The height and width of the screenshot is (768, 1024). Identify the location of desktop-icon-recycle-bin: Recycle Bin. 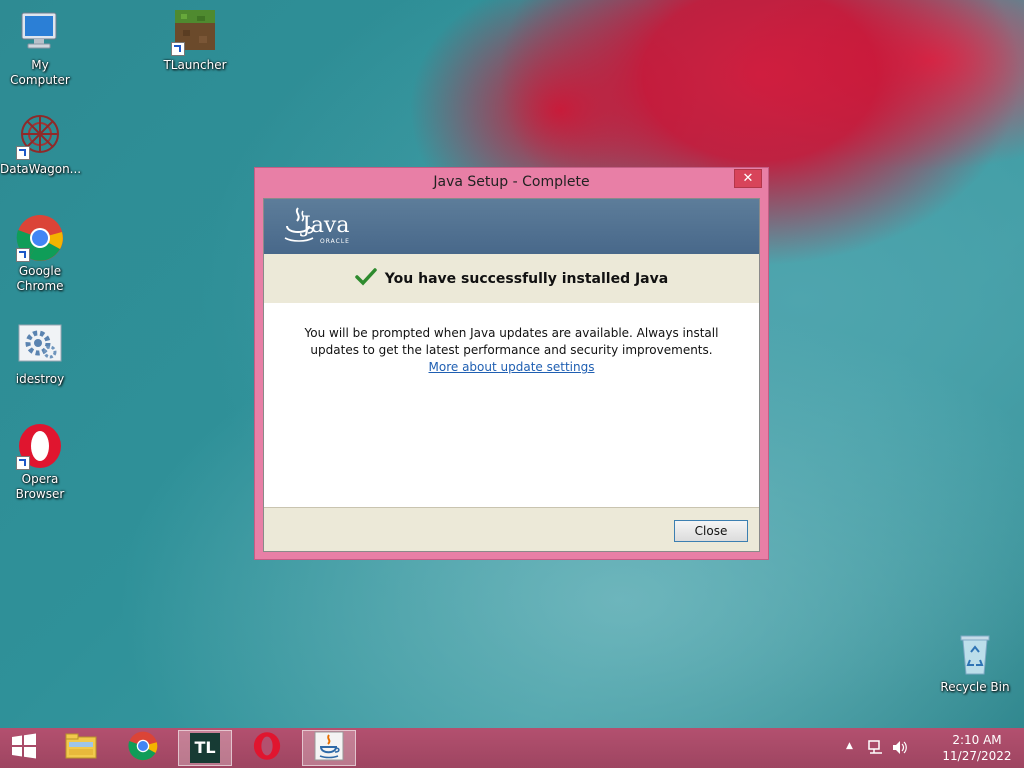
(975, 662).